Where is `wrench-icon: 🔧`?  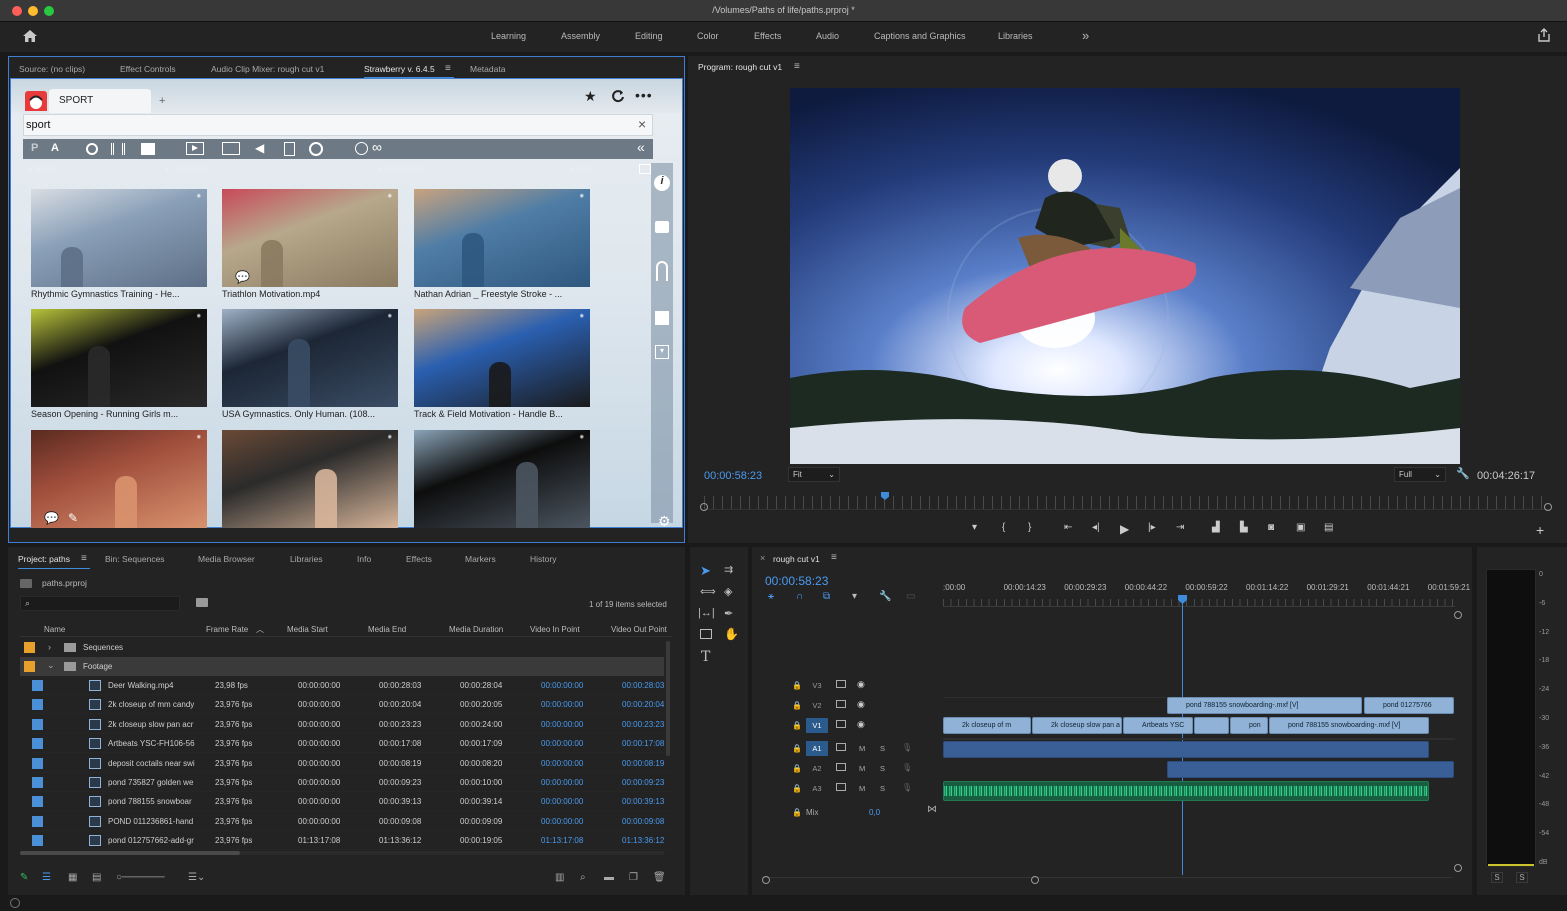
wrench-icon: 🔧 is located at coordinates (1463, 473).